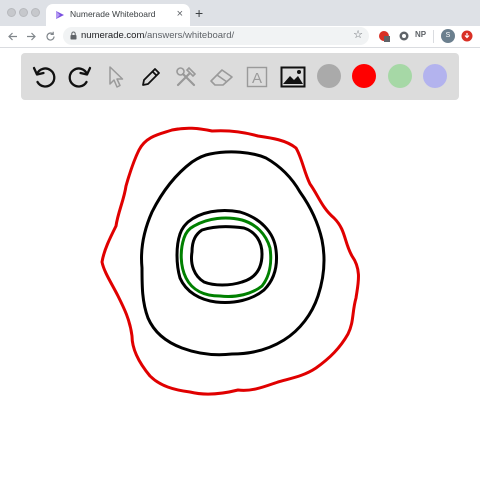  I want to click on update-alert-icon, so click(467, 36).